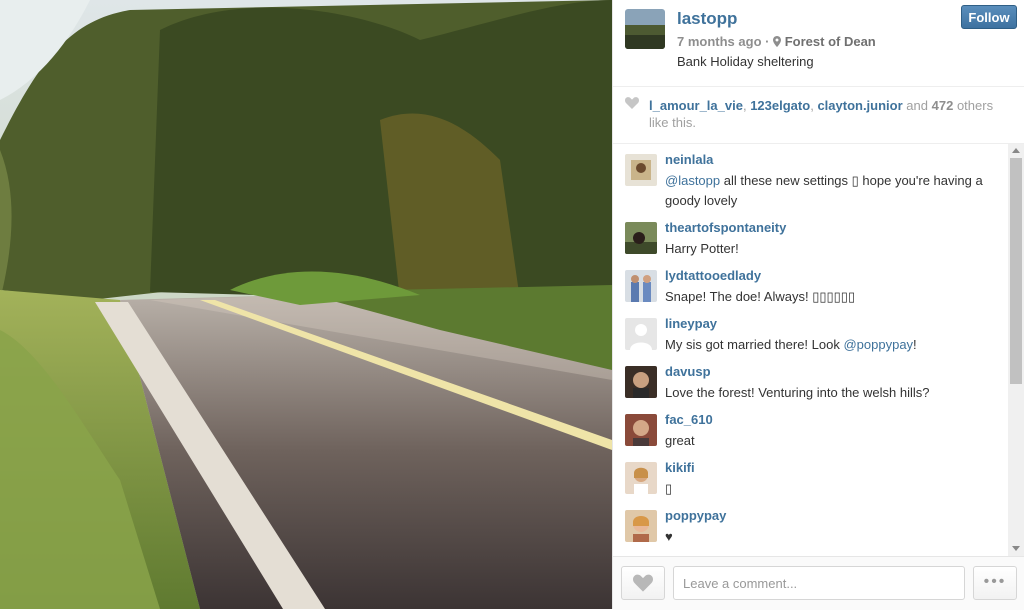 This screenshot has width=1024, height=610. Describe the element at coordinates (830, 41) in the screenshot. I see `location-name: Forest of Dean` at that location.